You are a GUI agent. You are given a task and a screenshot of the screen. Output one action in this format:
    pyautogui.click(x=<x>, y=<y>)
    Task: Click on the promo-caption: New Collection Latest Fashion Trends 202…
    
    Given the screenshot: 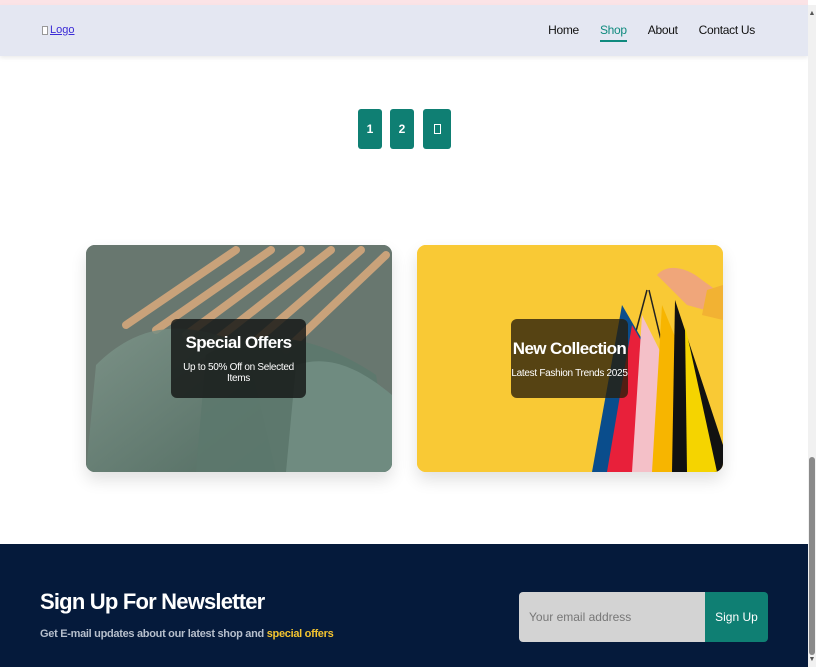 What is the action you would take?
    pyautogui.click(x=569, y=358)
    